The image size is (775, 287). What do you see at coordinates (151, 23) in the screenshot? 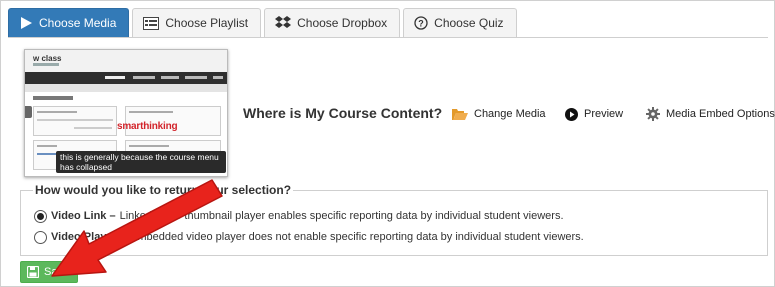
I see `playlist-icon` at bounding box center [151, 23].